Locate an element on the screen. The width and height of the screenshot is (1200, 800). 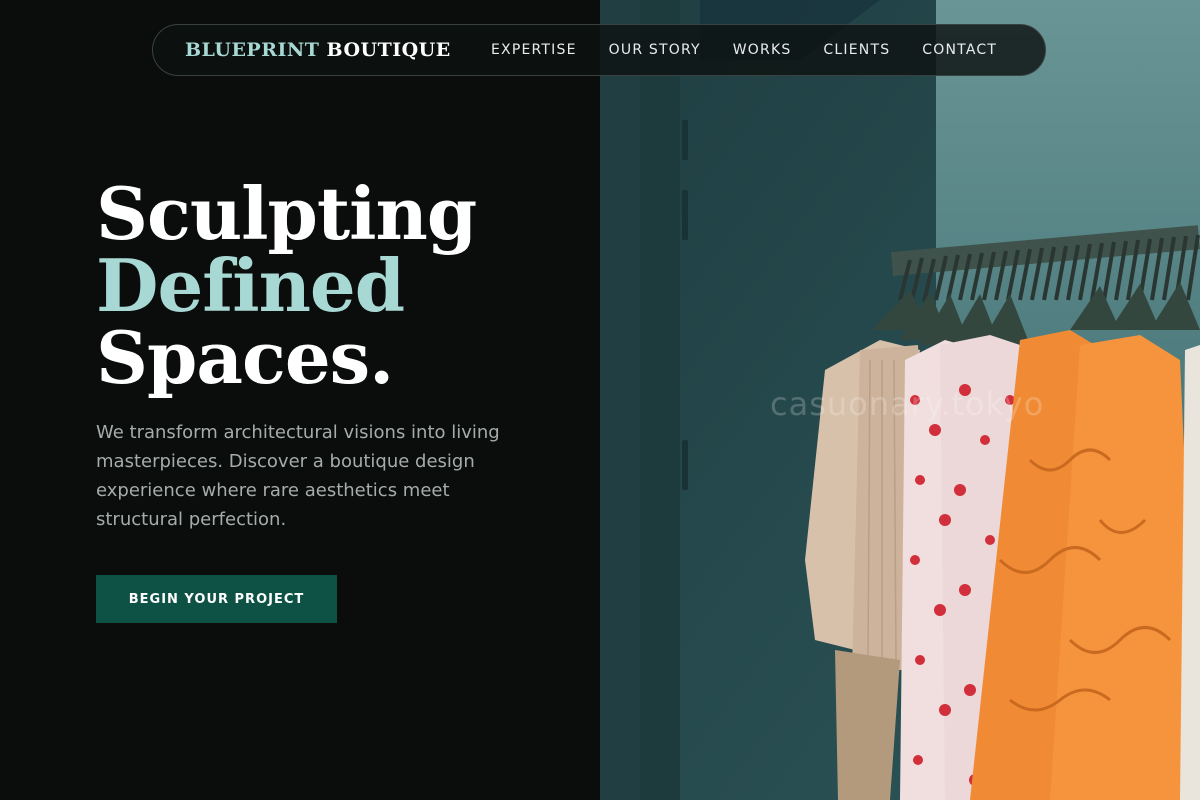
hero-title-line3: Spaces. is located at coordinates (245, 357).